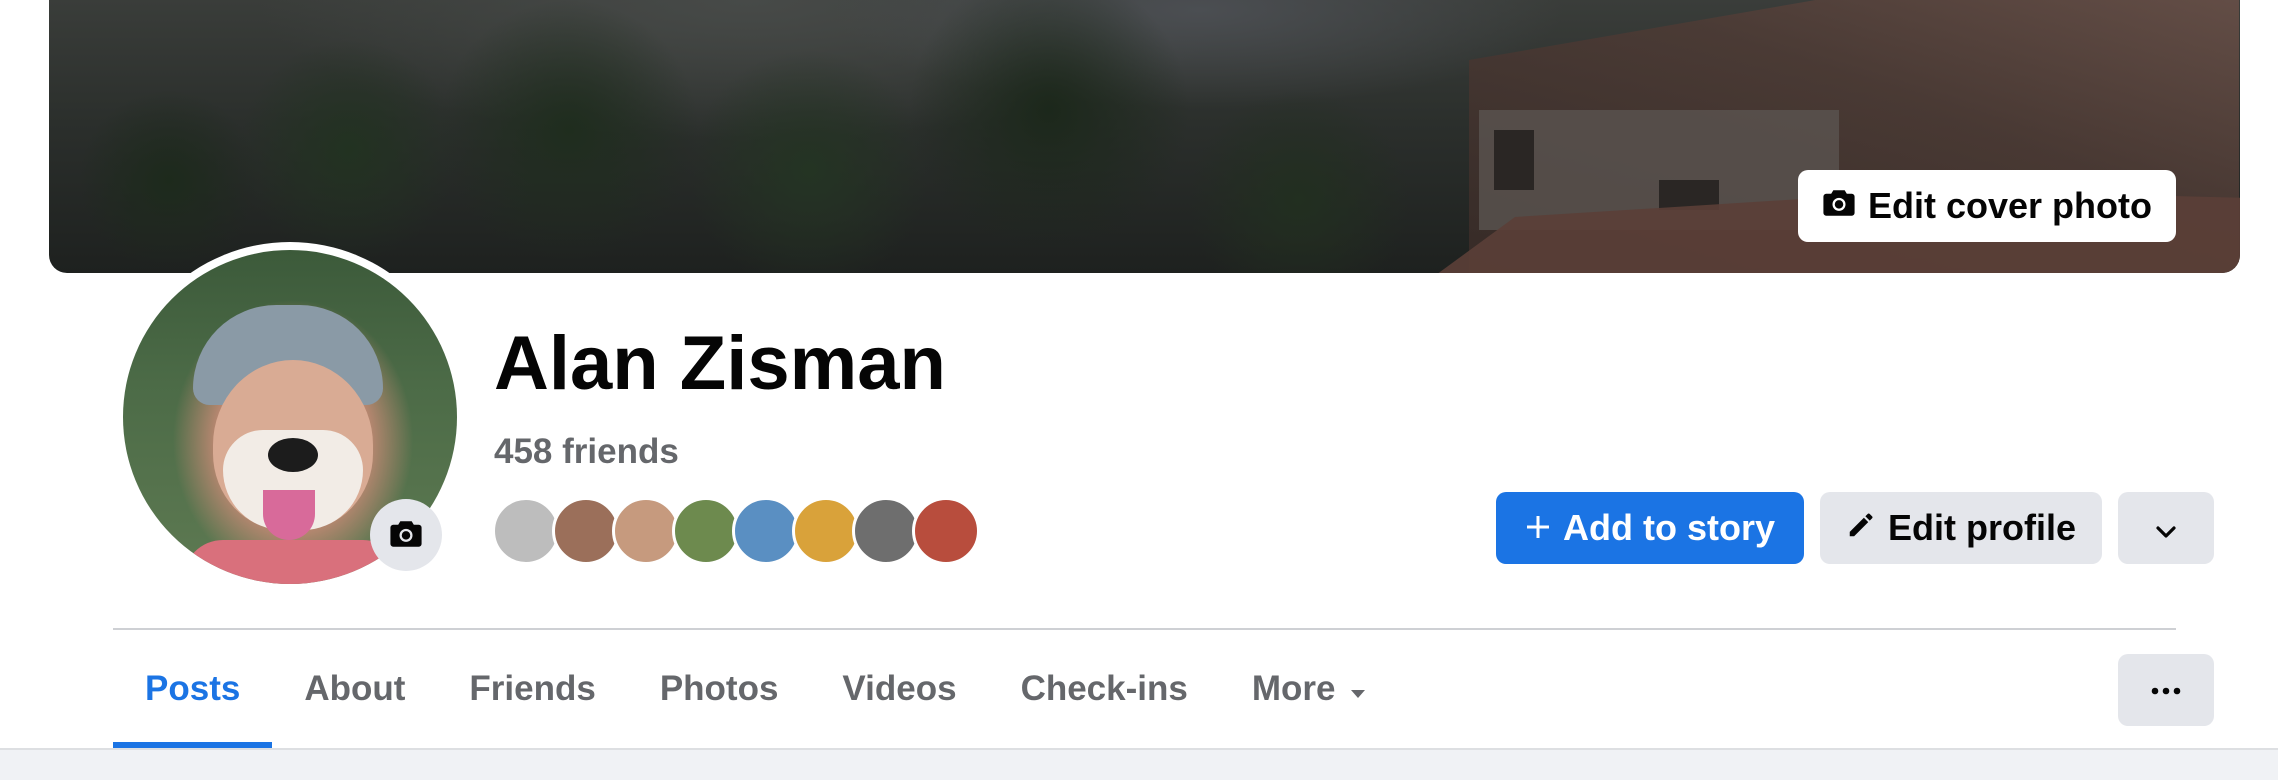 This screenshot has width=2278, height=780. I want to click on friends-count-link: 458 friends, so click(586, 452).